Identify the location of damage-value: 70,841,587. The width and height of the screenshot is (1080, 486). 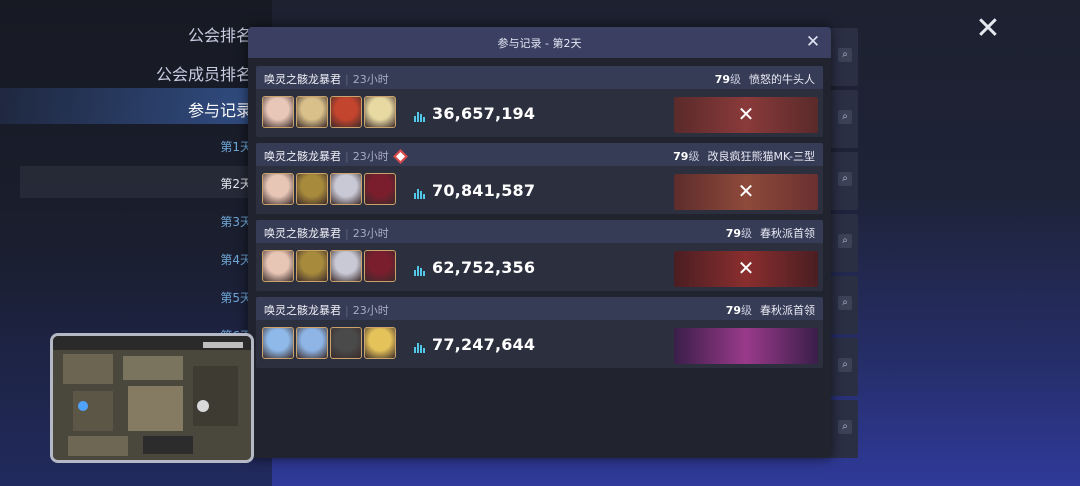
(474, 190).